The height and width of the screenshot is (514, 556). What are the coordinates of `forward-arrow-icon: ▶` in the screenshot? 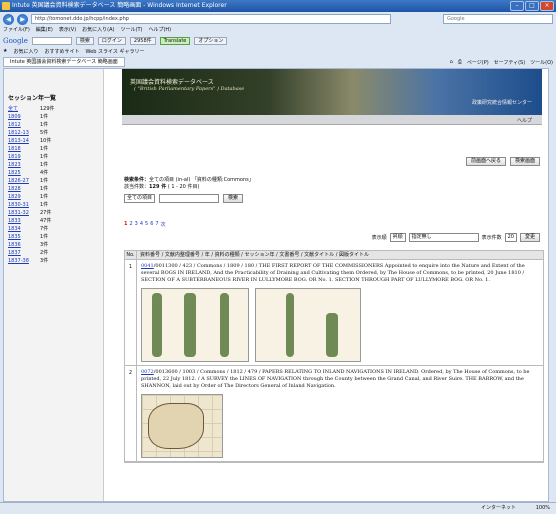 It's located at (22, 19).